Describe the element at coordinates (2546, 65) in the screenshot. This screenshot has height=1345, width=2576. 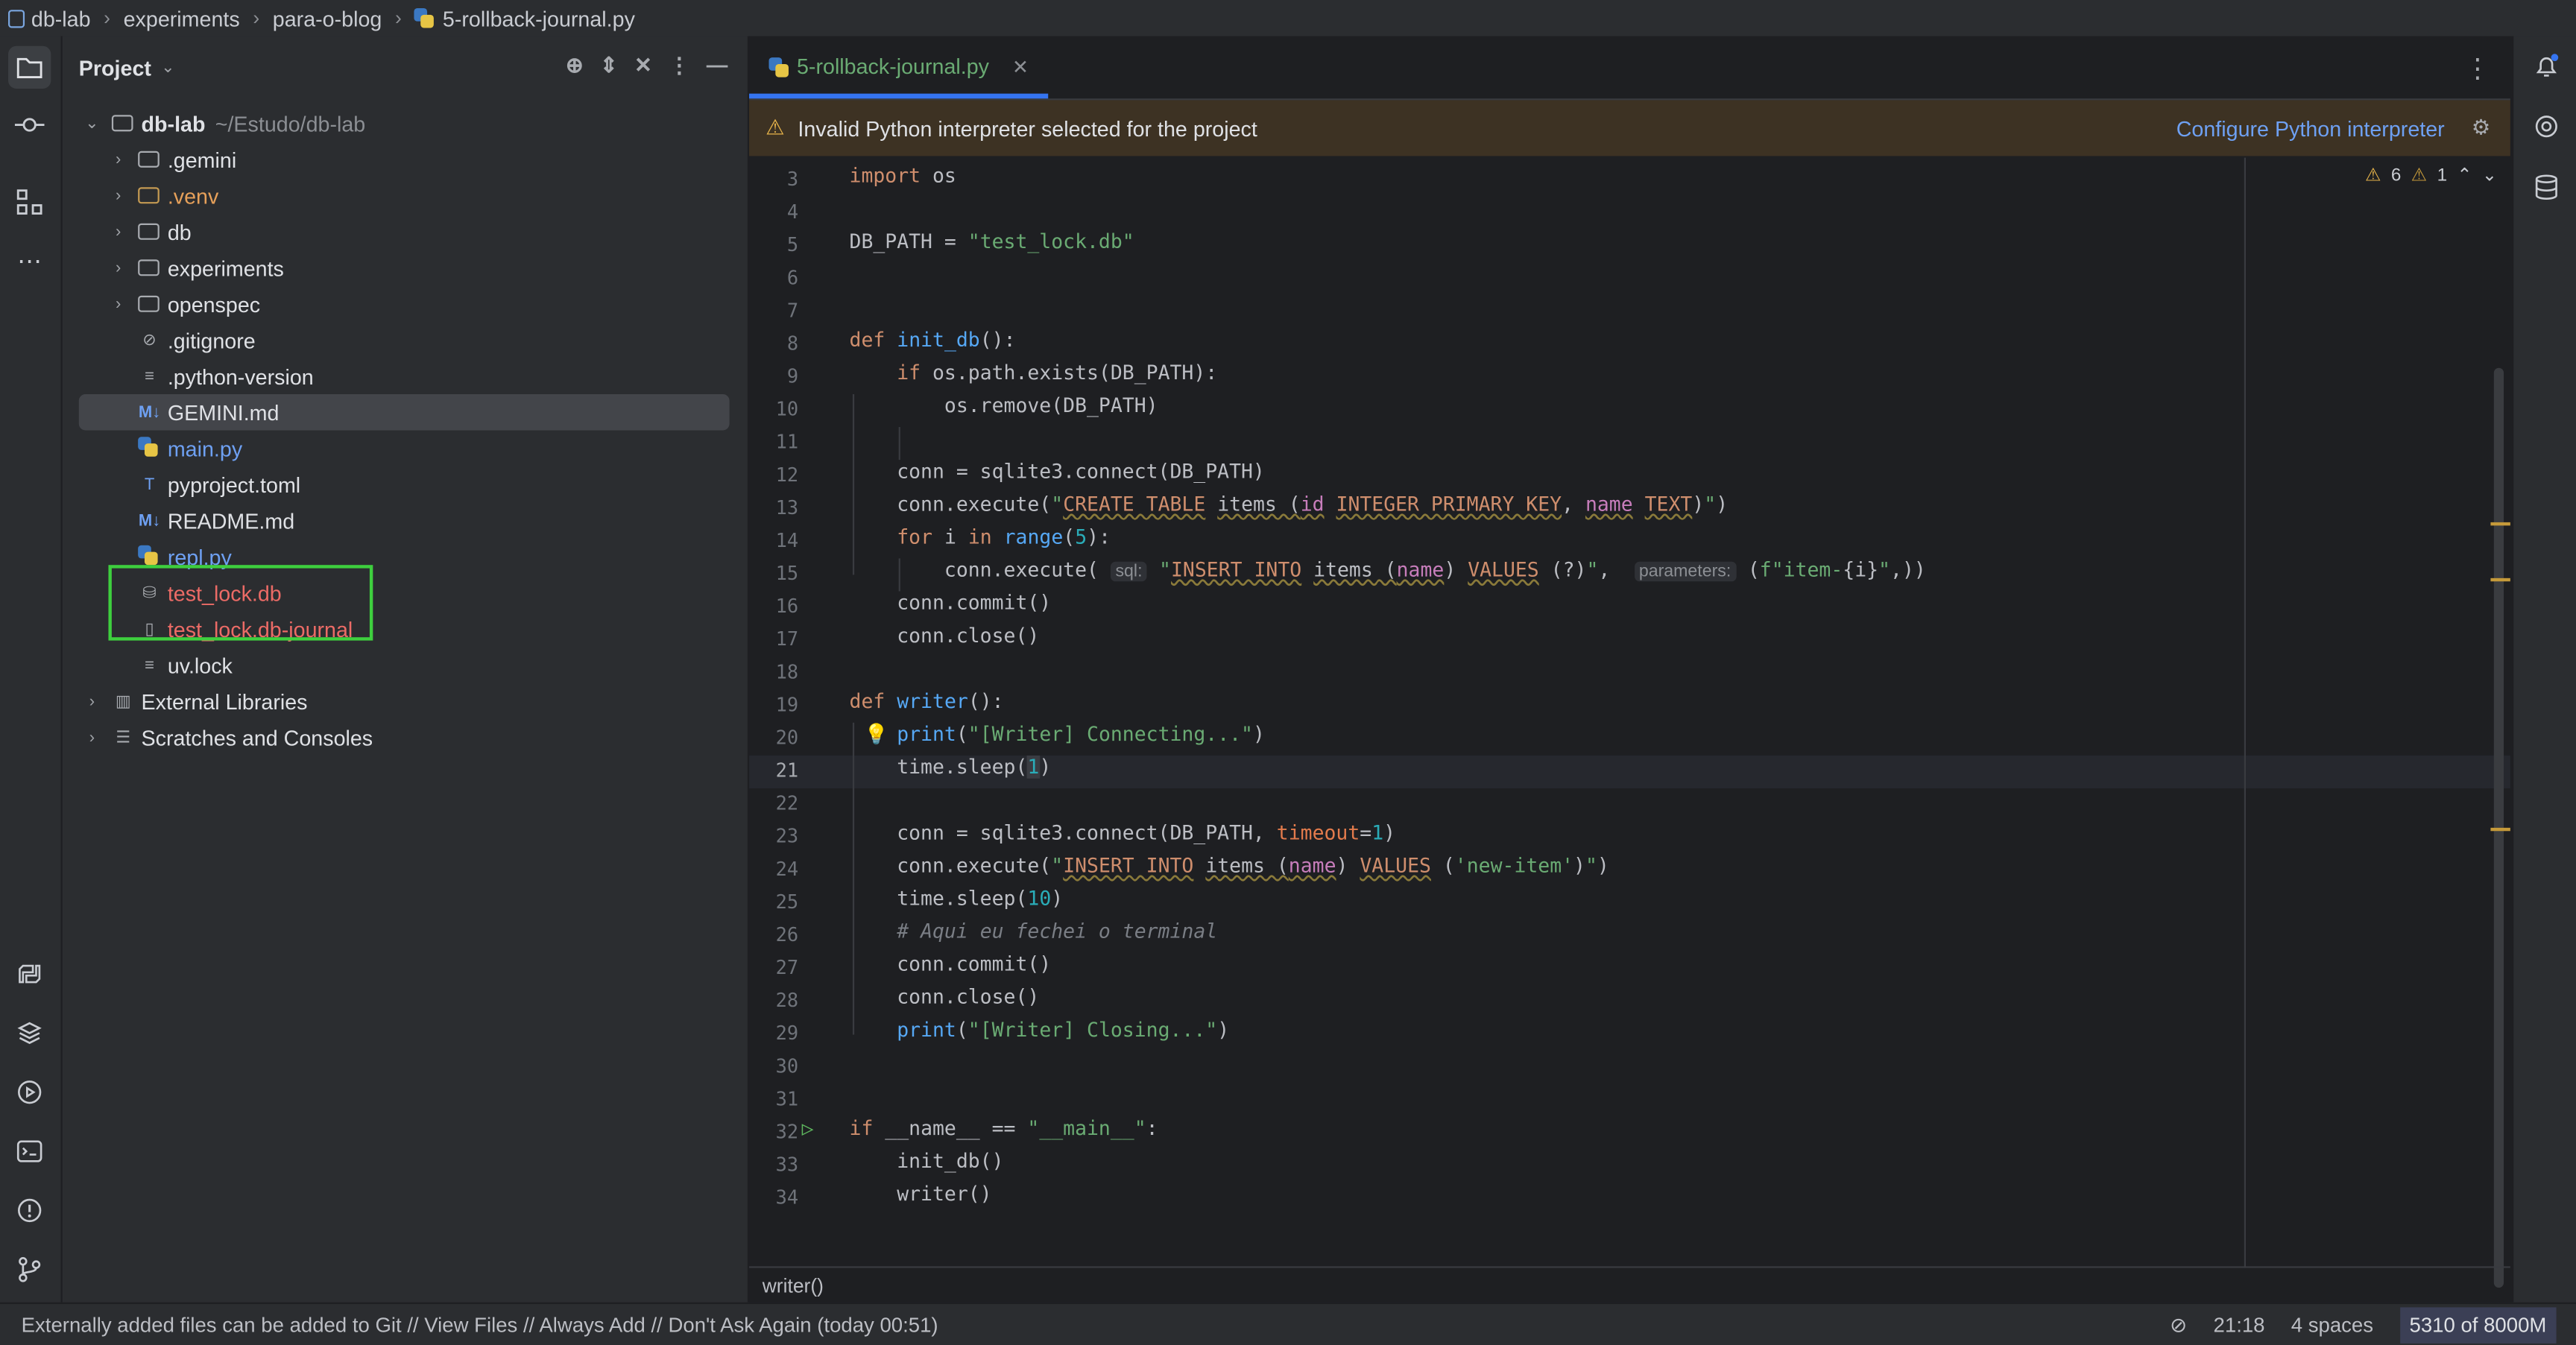
I see `notifications-icon` at that location.